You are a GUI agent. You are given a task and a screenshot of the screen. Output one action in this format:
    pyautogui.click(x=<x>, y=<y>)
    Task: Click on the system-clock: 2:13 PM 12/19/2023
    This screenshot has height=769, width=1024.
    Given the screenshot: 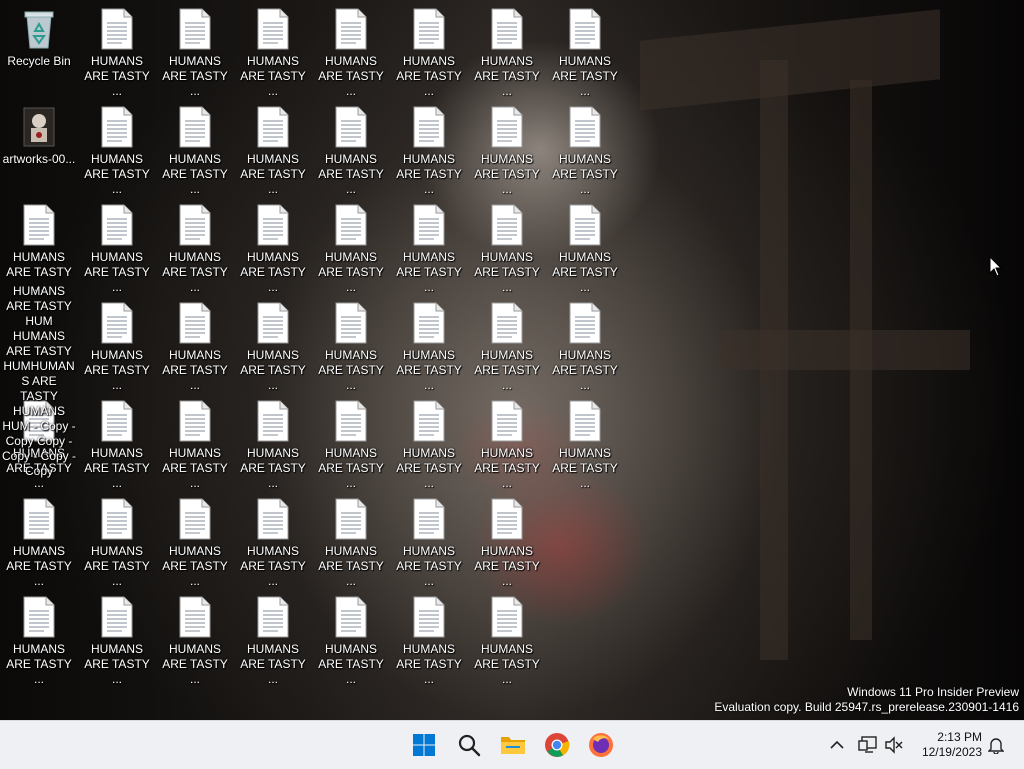 What is the action you would take?
    pyautogui.click(x=952, y=745)
    